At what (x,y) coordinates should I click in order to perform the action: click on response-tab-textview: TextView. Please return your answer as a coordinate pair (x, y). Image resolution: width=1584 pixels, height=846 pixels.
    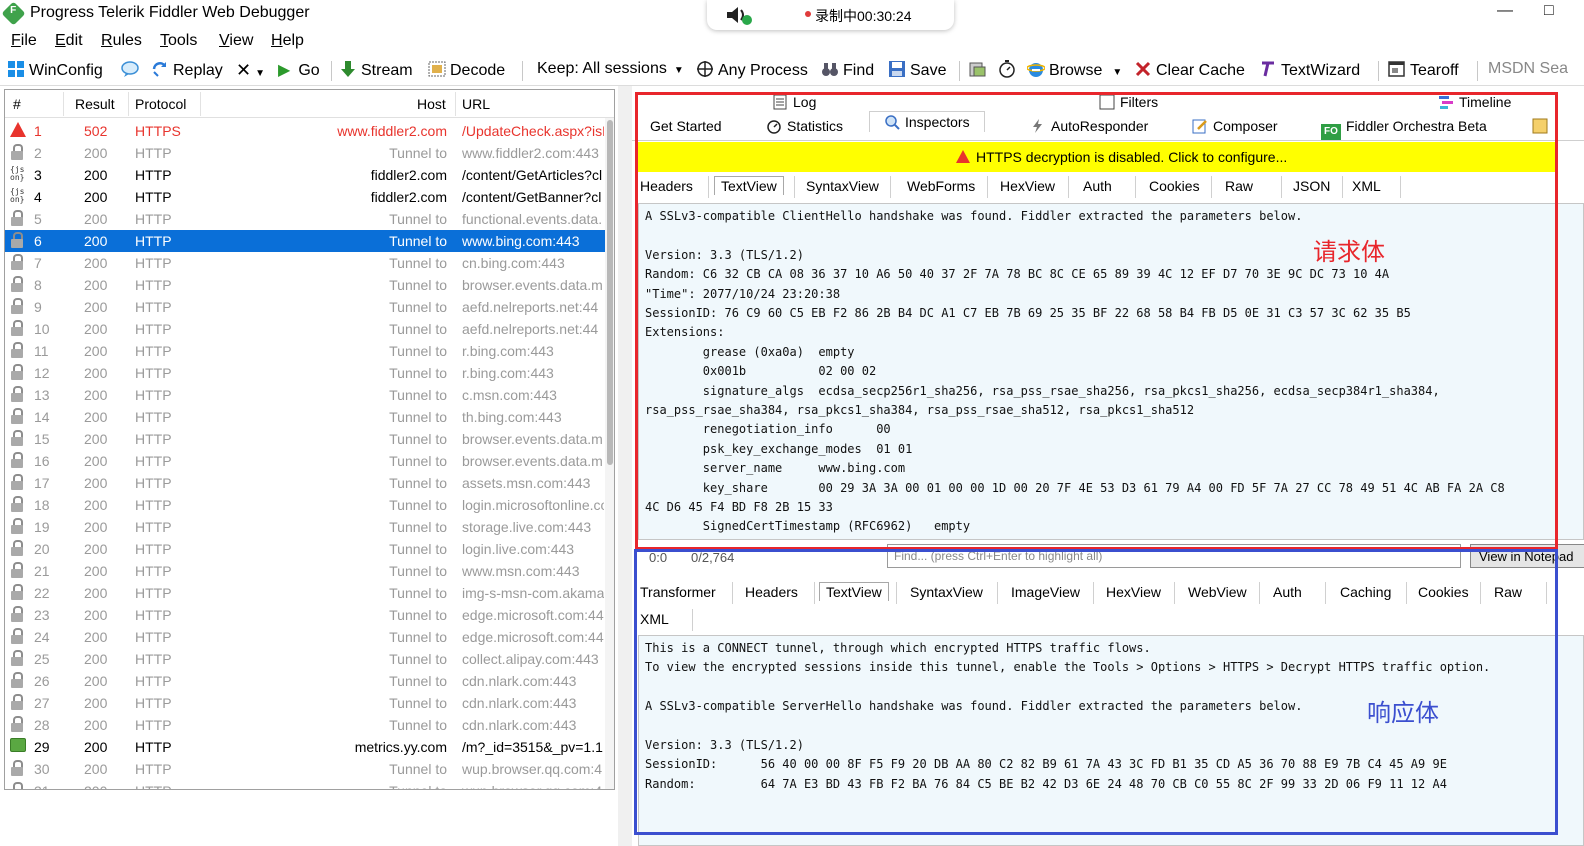
    Looking at the image, I should click on (854, 591).